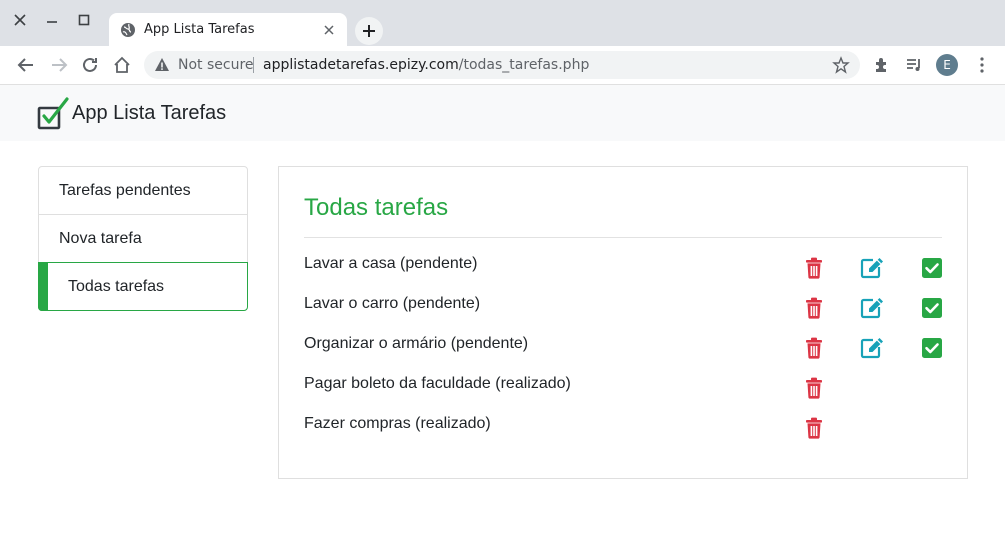  Describe the element at coordinates (524, 65) in the screenshot. I see `url-path: /todas_tarefas.php` at that location.